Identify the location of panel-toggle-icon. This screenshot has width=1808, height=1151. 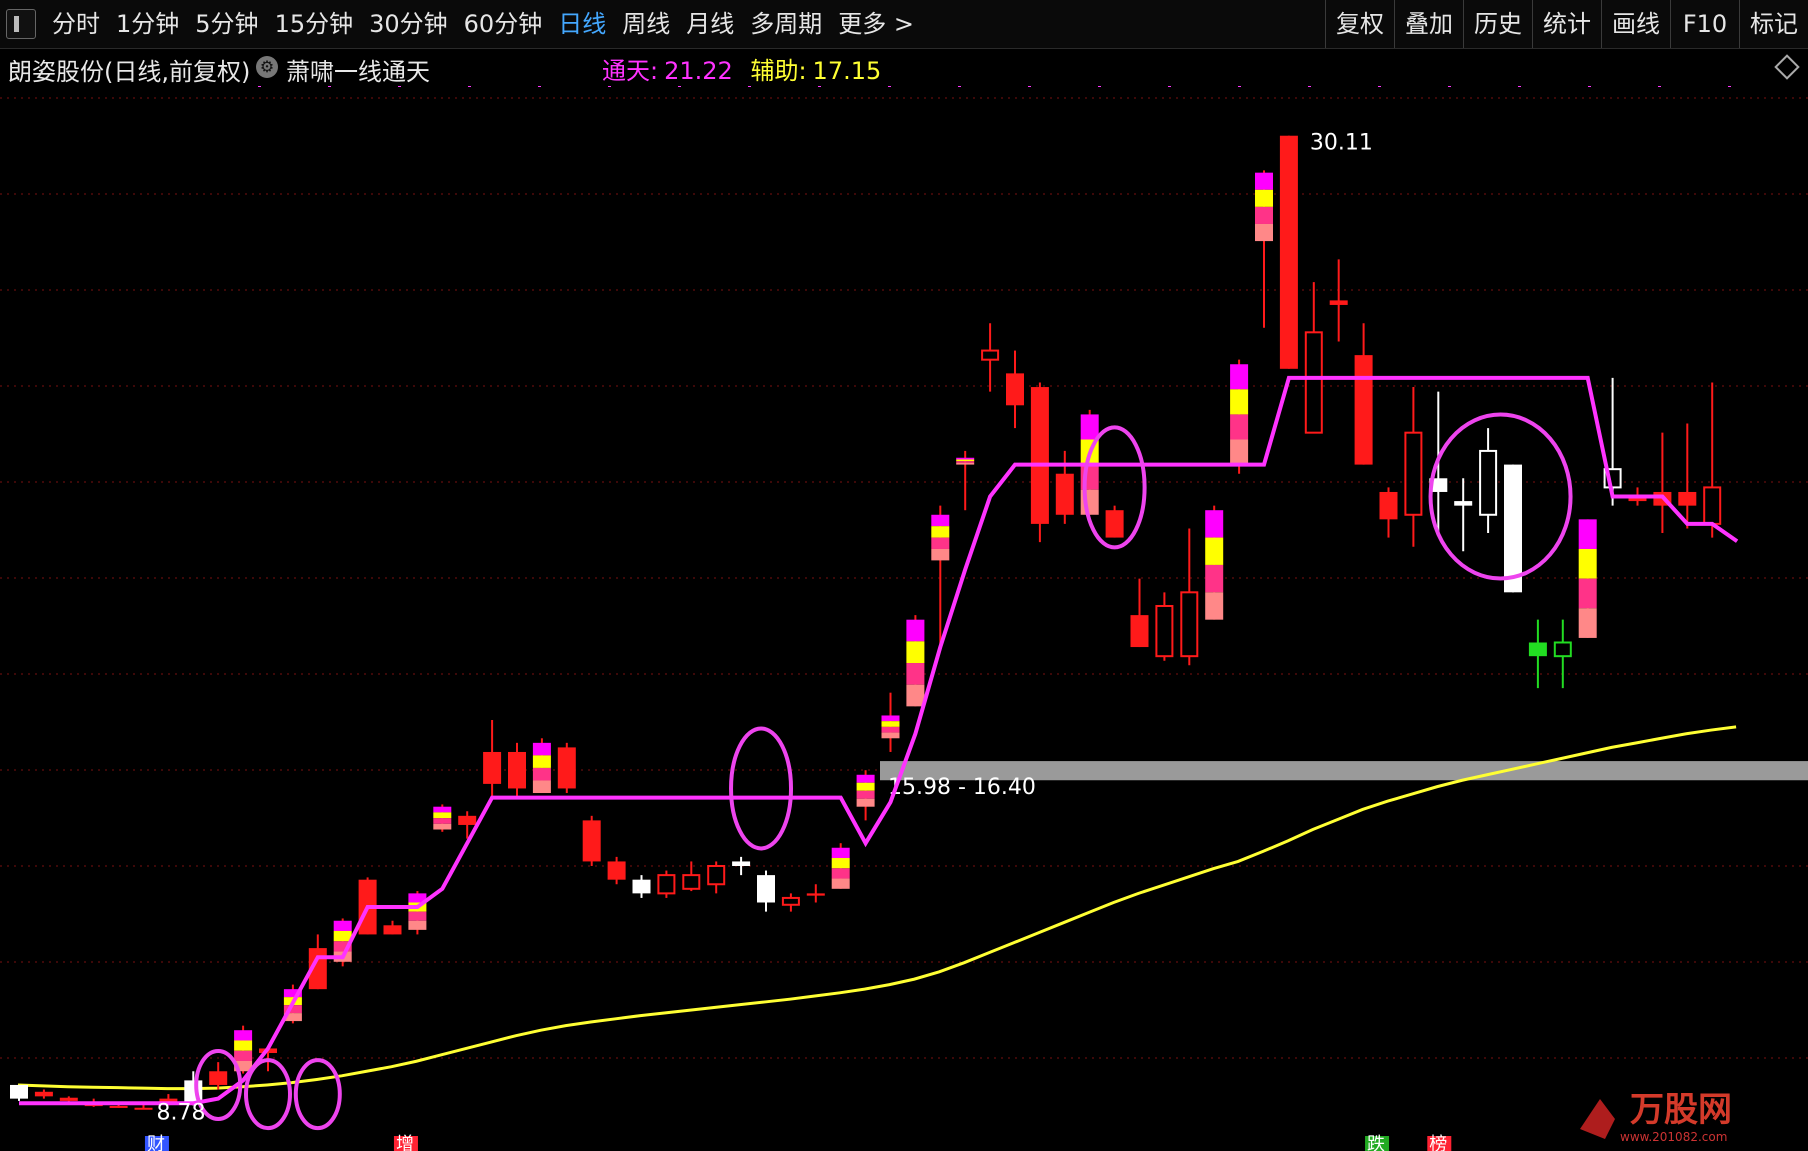
(21, 24).